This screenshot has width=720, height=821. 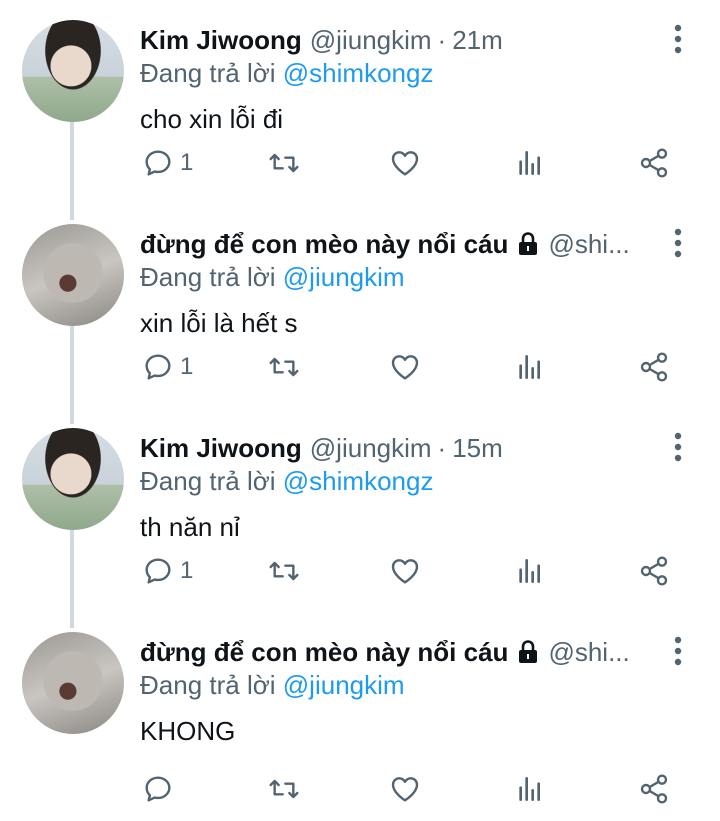 What do you see at coordinates (190, 527) in the screenshot?
I see `tweet-text: th năn nỉ` at bounding box center [190, 527].